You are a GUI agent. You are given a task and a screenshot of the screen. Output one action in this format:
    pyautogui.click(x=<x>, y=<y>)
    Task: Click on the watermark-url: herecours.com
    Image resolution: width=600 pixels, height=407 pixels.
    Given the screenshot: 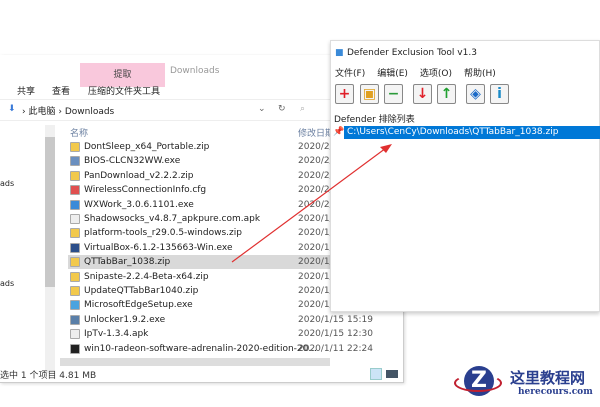 What is the action you would take?
    pyautogui.click(x=555, y=392)
    